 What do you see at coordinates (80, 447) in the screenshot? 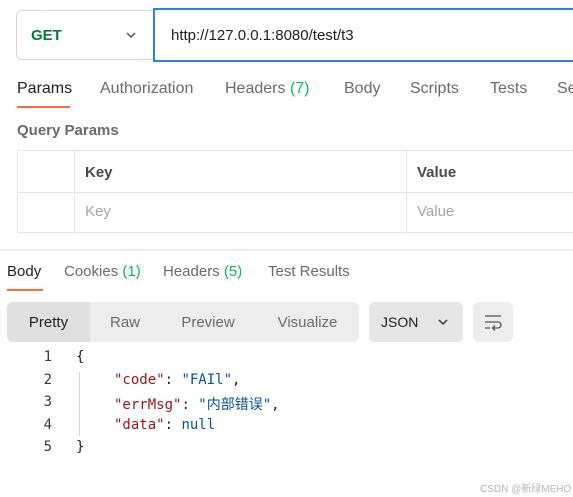
I see `code-token: }` at bounding box center [80, 447].